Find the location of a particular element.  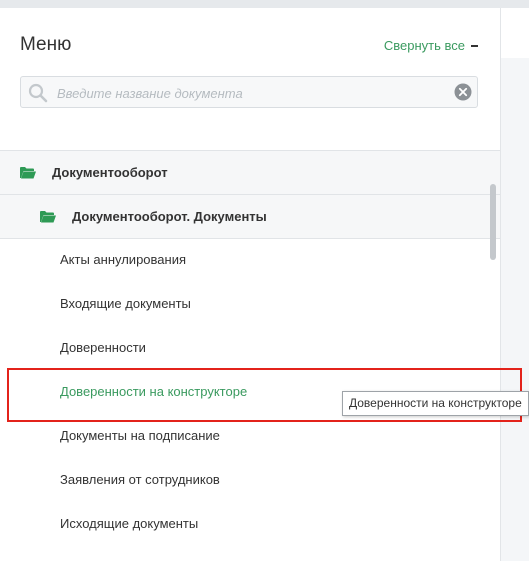

menu-item-iskhodyashchie: Исходящие документы is located at coordinates (129, 523).